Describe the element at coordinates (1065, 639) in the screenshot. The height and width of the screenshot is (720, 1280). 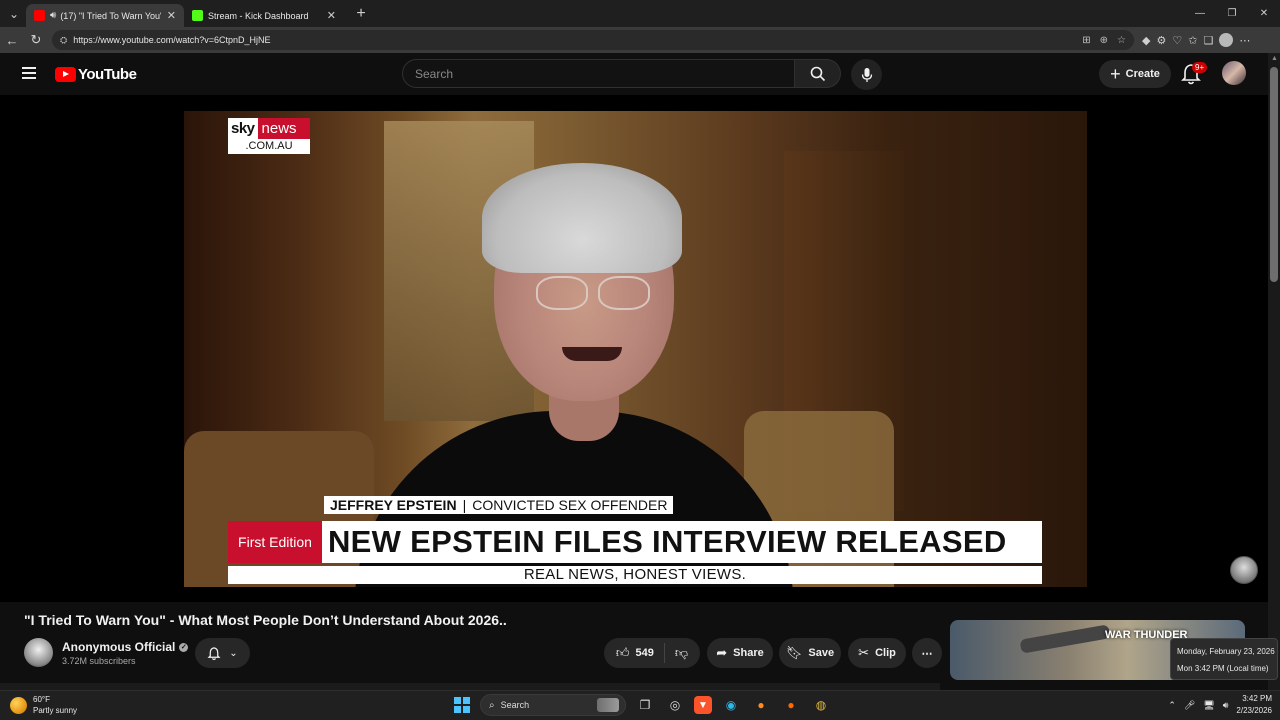
I see `jet-image` at that location.